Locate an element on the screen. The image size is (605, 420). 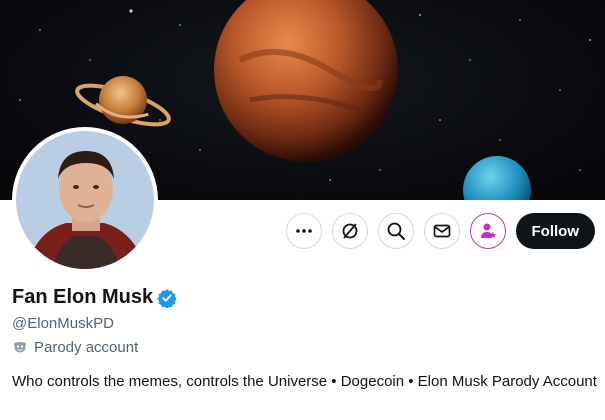
user-handle: @ElonMuskPD is located at coordinates (63, 323).